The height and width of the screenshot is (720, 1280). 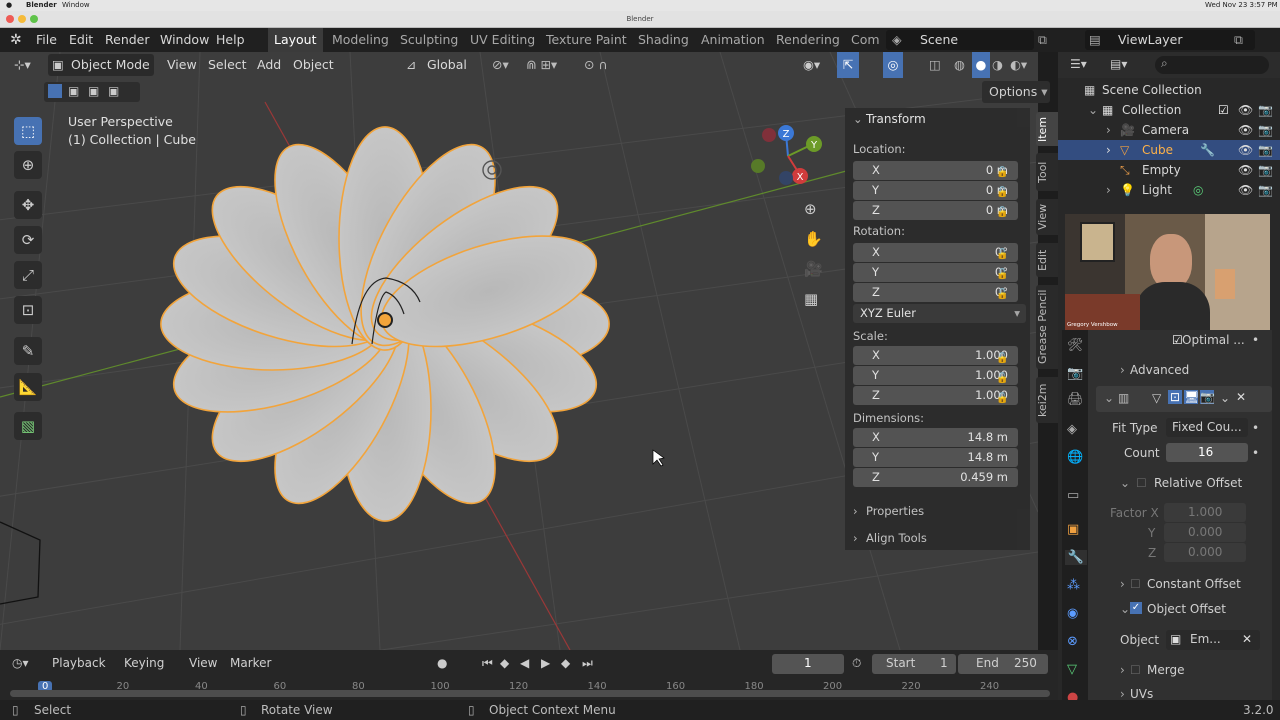 I want to click on minimize-window-button, so click(x=22, y=19).